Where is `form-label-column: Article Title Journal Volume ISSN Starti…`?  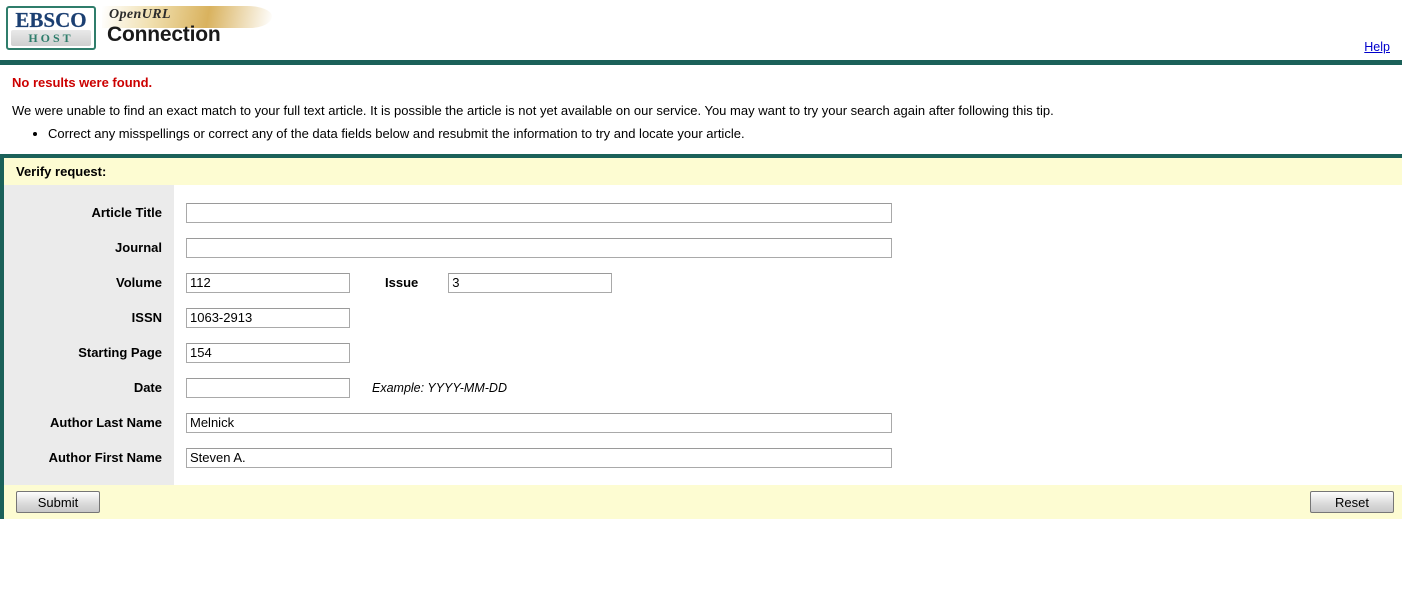 form-label-column: Article Title Journal Volume ISSN Starti… is located at coordinates (89, 335).